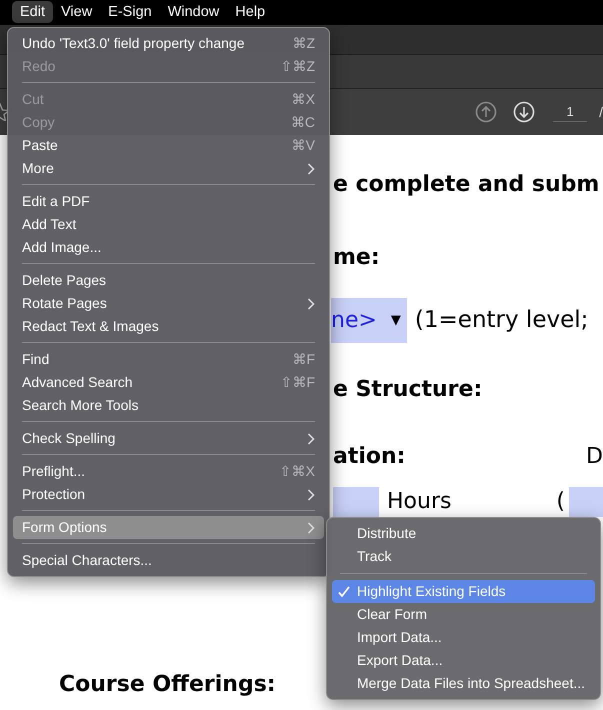 The width and height of the screenshot is (603, 710). Describe the element at coordinates (419, 501) in the screenshot. I see `document-text: Hours` at that location.